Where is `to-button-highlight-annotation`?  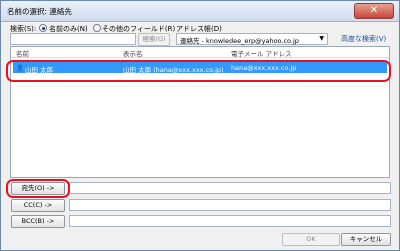
to-button-highlight-annotation is located at coordinates (38, 188).